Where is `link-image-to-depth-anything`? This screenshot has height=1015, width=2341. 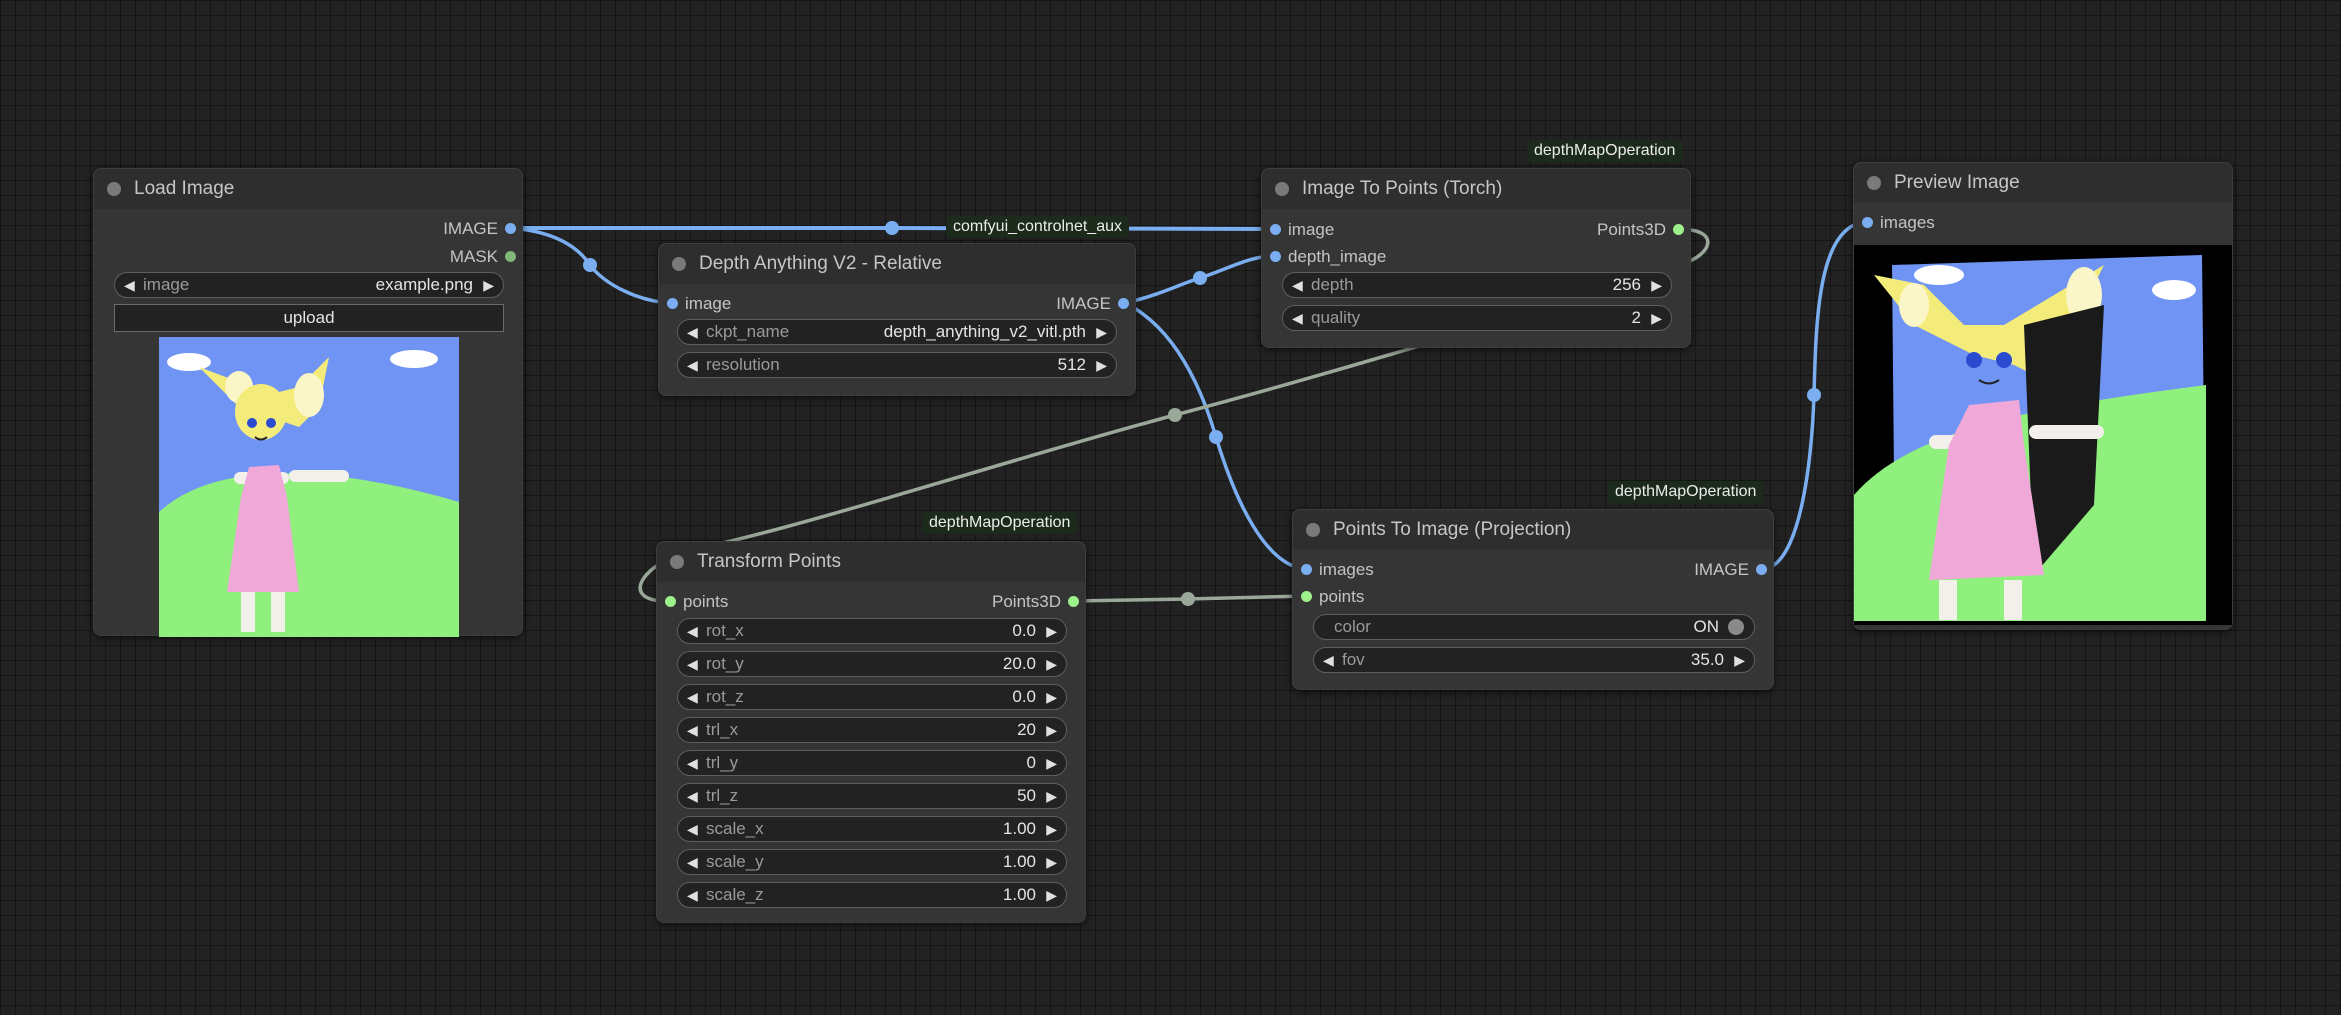
link-image-to-depth-anything is located at coordinates (591, 265).